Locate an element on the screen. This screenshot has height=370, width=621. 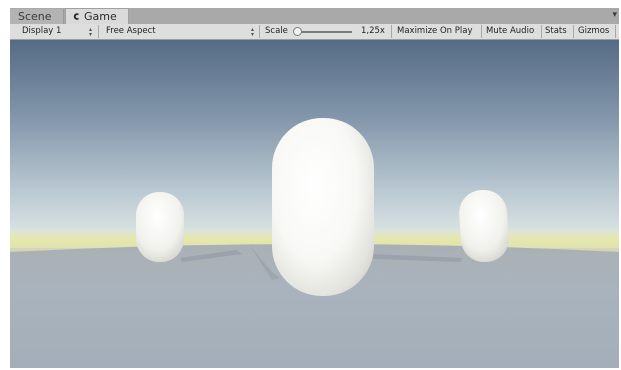
stats-label: Stats is located at coordinates (556, 31).